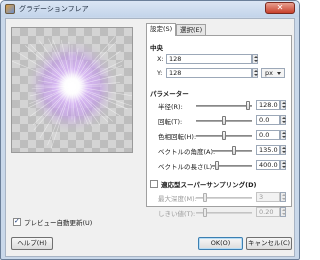  Describe the element at coordinates (283, 105) in the screenshot. I see `radius-spinner` at that location.